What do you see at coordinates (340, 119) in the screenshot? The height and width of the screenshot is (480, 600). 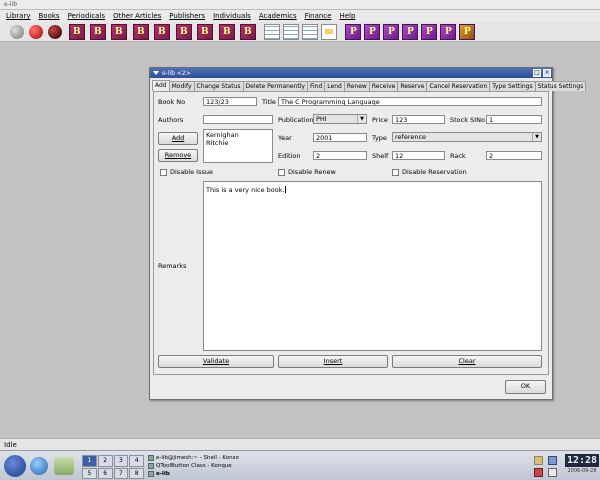 I see `publication-combo: PHI ▼` at bounding box center [340, 119].